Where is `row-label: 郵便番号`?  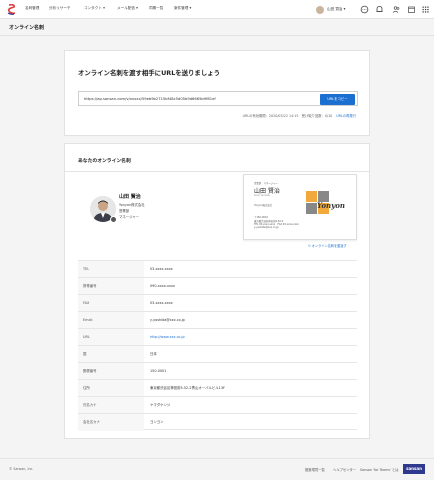
row-label: 郵便番号 is located at coordinates (111, 371).